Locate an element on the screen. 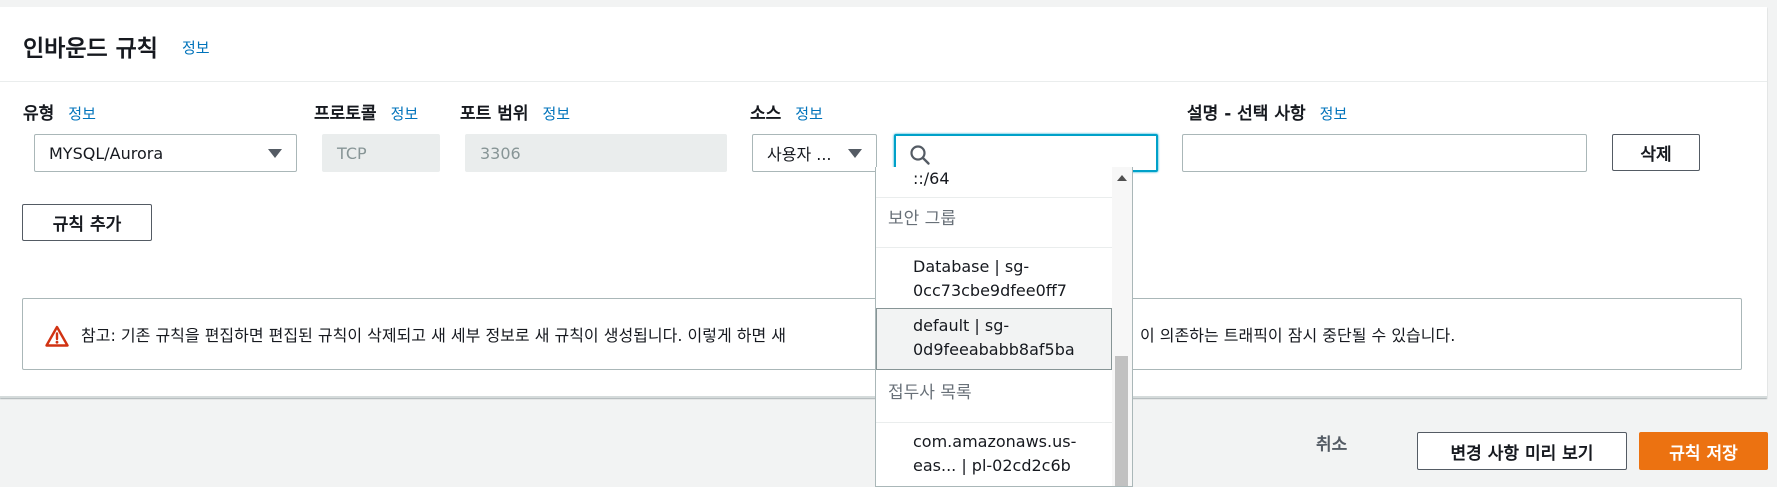  type-info-link: 정보 is located at coordinates (82, 114).